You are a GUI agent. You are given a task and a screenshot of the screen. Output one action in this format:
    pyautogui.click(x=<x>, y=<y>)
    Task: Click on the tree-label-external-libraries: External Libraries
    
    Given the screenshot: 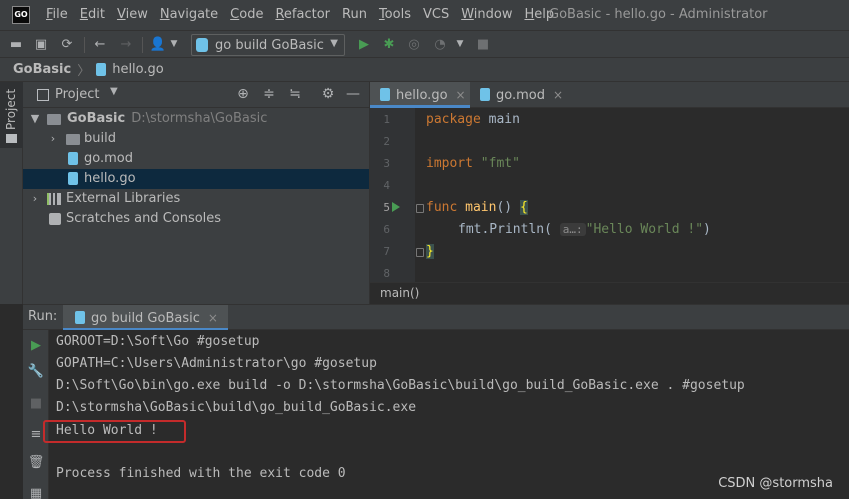 What is the action you would take?
    pyautogui.click(x=123, y=198)
    